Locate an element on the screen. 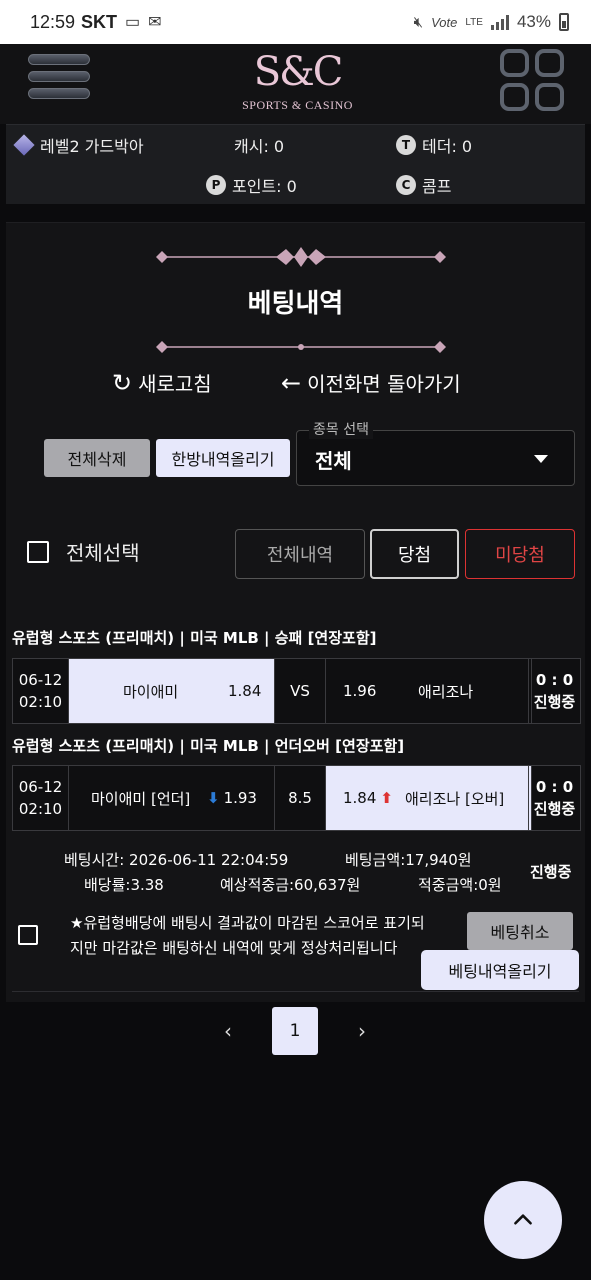  user-comp: C 콤프 is located at coordinates (423, 185).